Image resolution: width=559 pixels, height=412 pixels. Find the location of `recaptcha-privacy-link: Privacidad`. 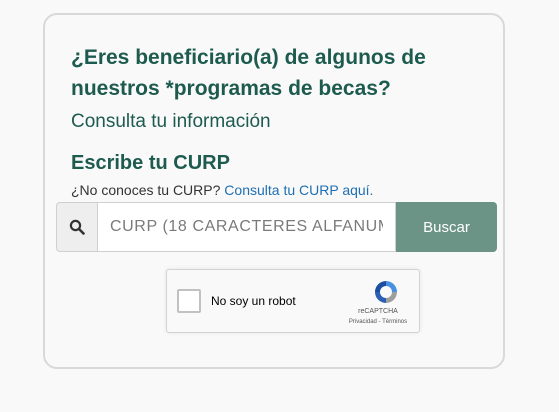

recaptcha-privacy-link: Privacidad is located at coordinates (363, 322).